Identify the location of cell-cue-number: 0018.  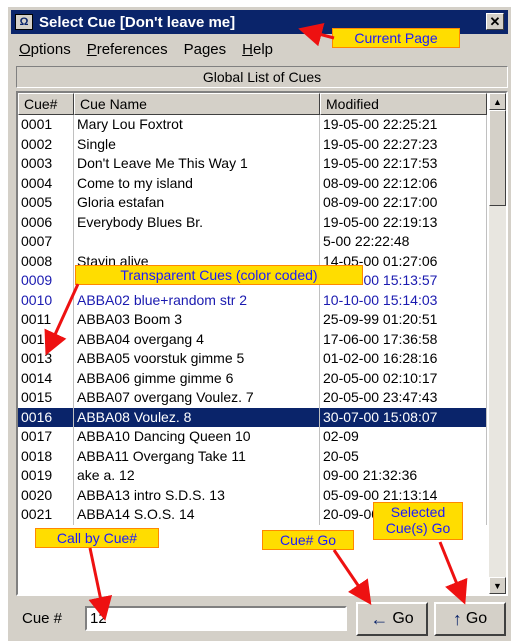
(46, 456).